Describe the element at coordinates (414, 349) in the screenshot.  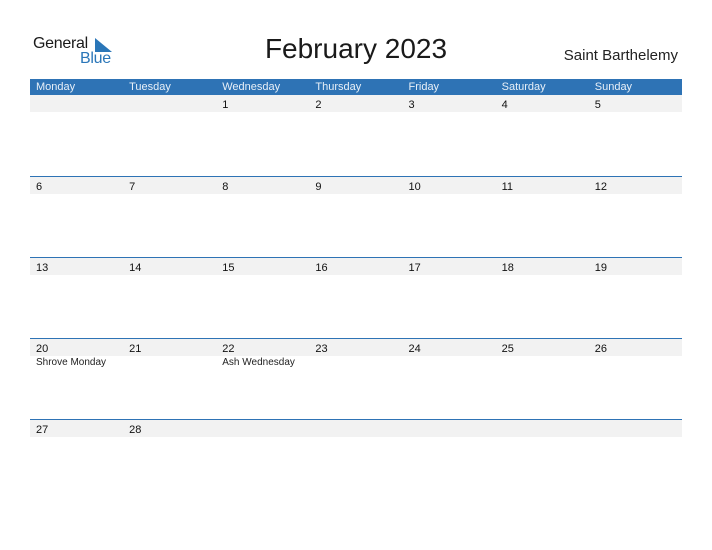
I see `day-number: 24` at that location.